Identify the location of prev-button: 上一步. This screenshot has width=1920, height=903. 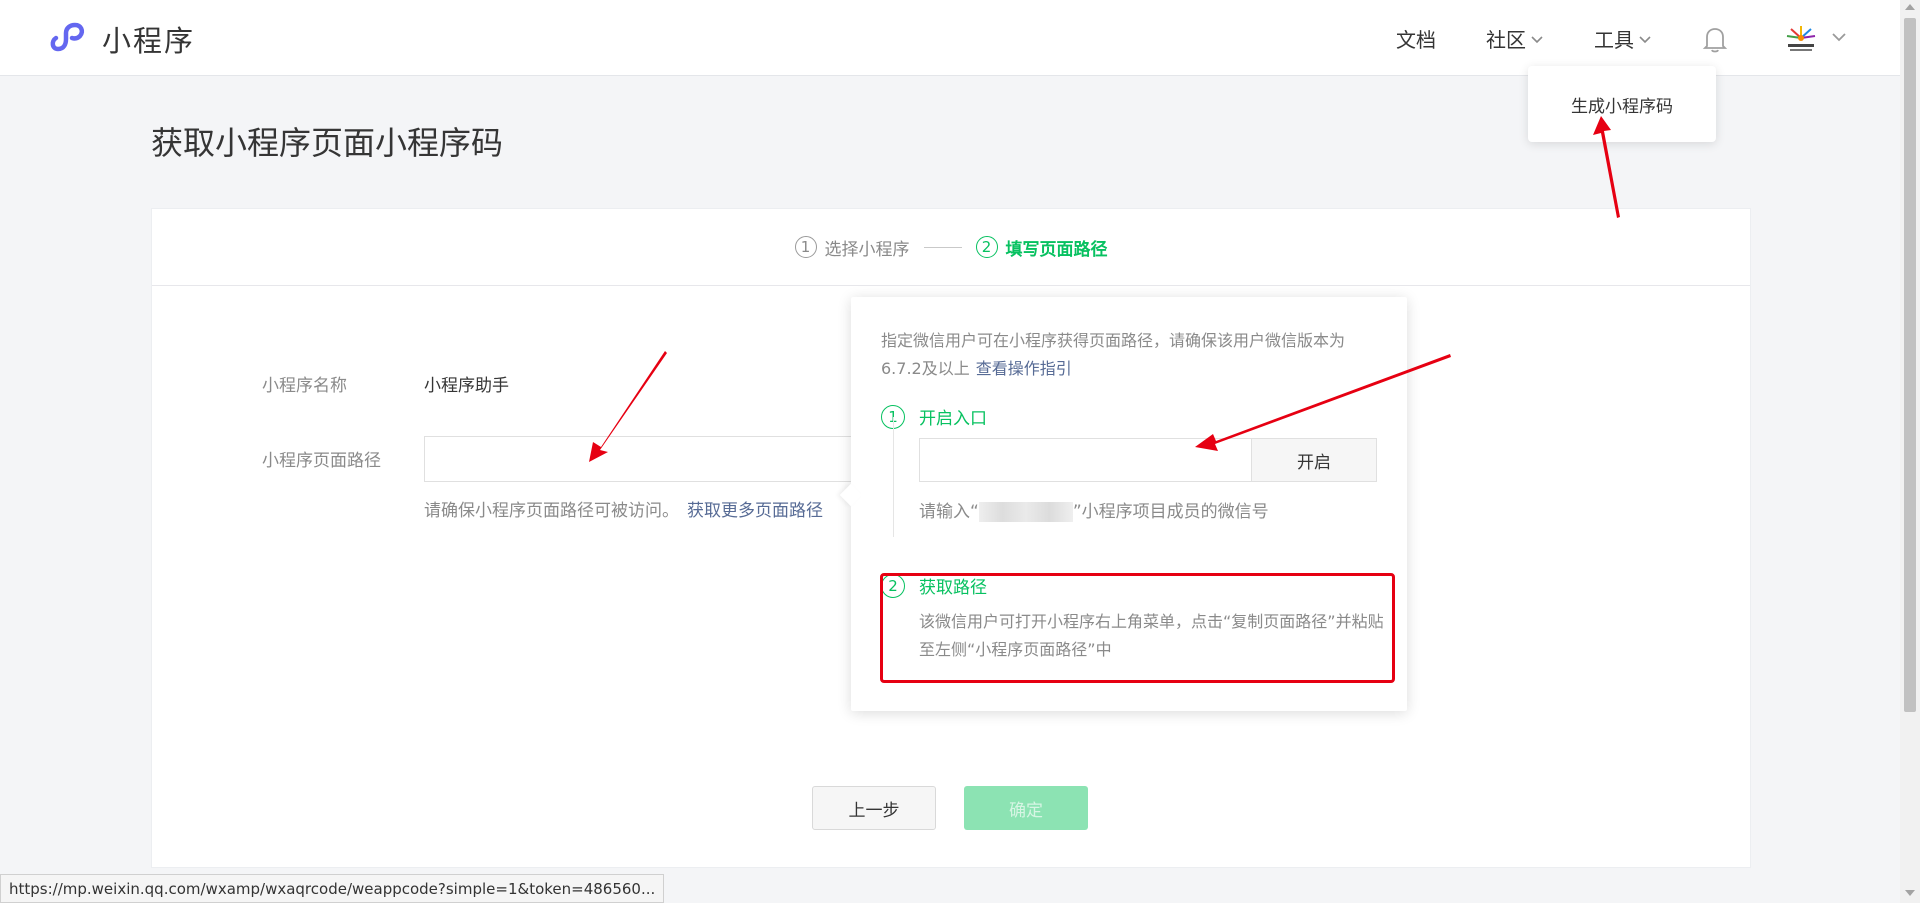
(874, 808).